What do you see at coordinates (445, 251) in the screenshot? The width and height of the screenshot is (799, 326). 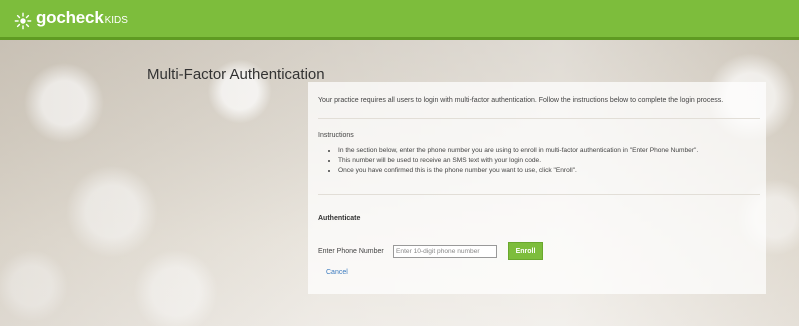 I see `phone-number-input` at bounding box center [445, 251].